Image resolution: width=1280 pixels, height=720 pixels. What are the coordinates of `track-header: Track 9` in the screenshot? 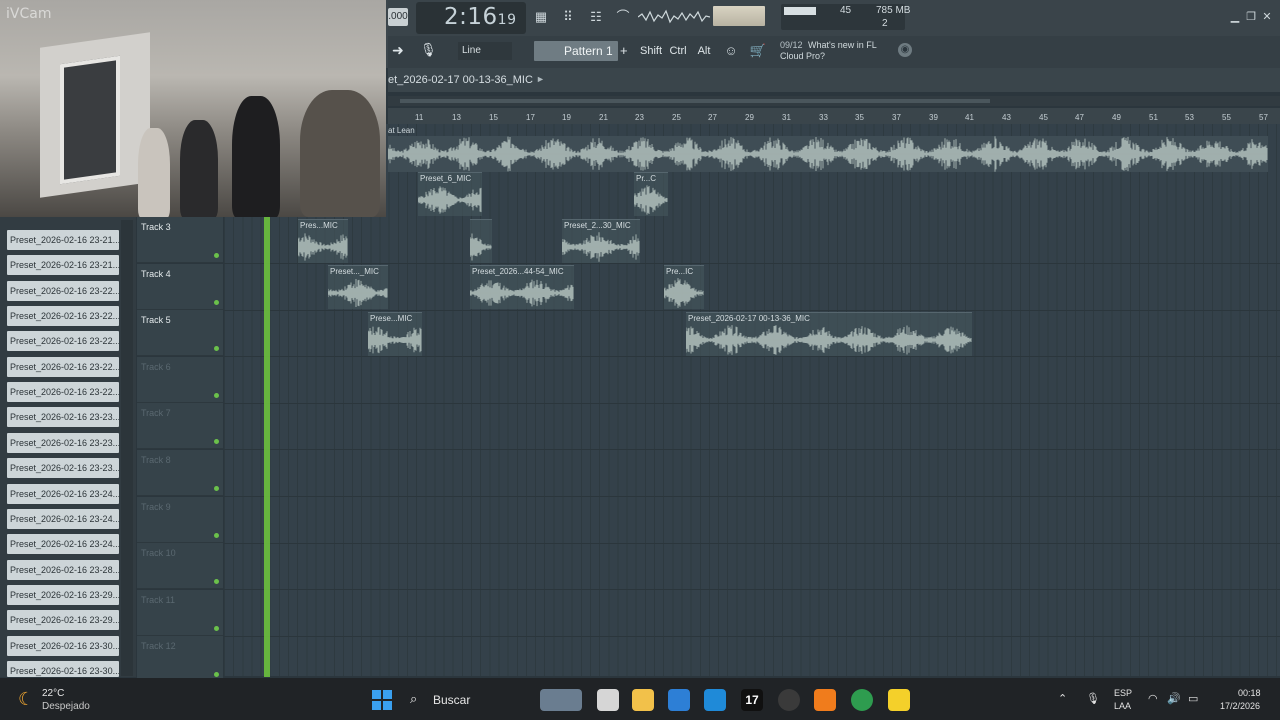 It's located at (180, 519).